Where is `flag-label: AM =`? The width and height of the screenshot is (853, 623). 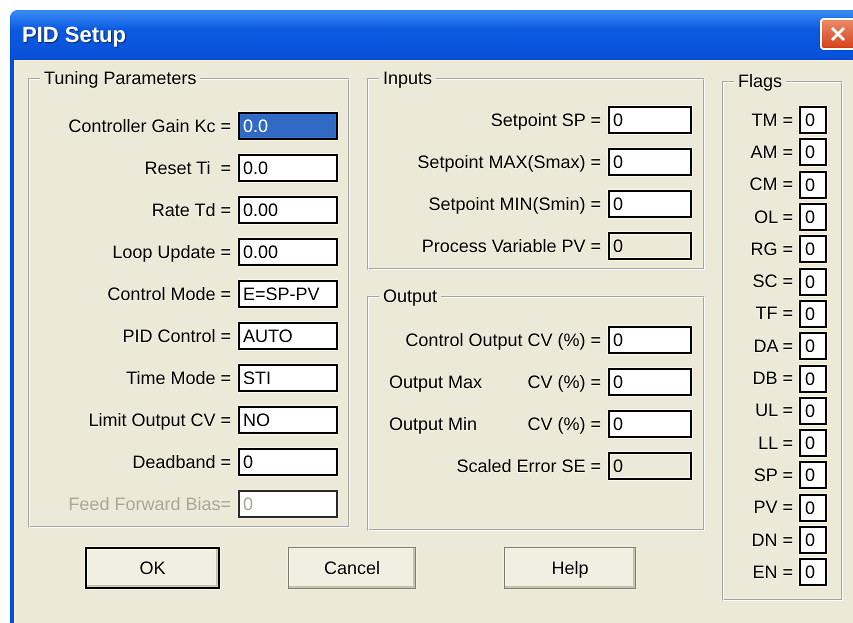 flag-label: AM = is located at coordinates (771, 152).